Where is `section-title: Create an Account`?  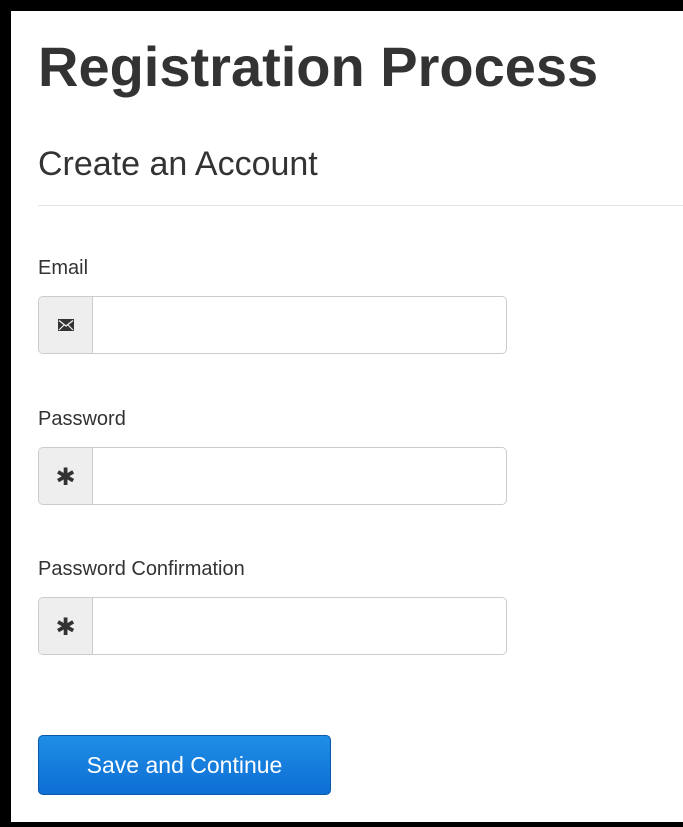
section-title: Create an Account is located at coordinates (178, 164).